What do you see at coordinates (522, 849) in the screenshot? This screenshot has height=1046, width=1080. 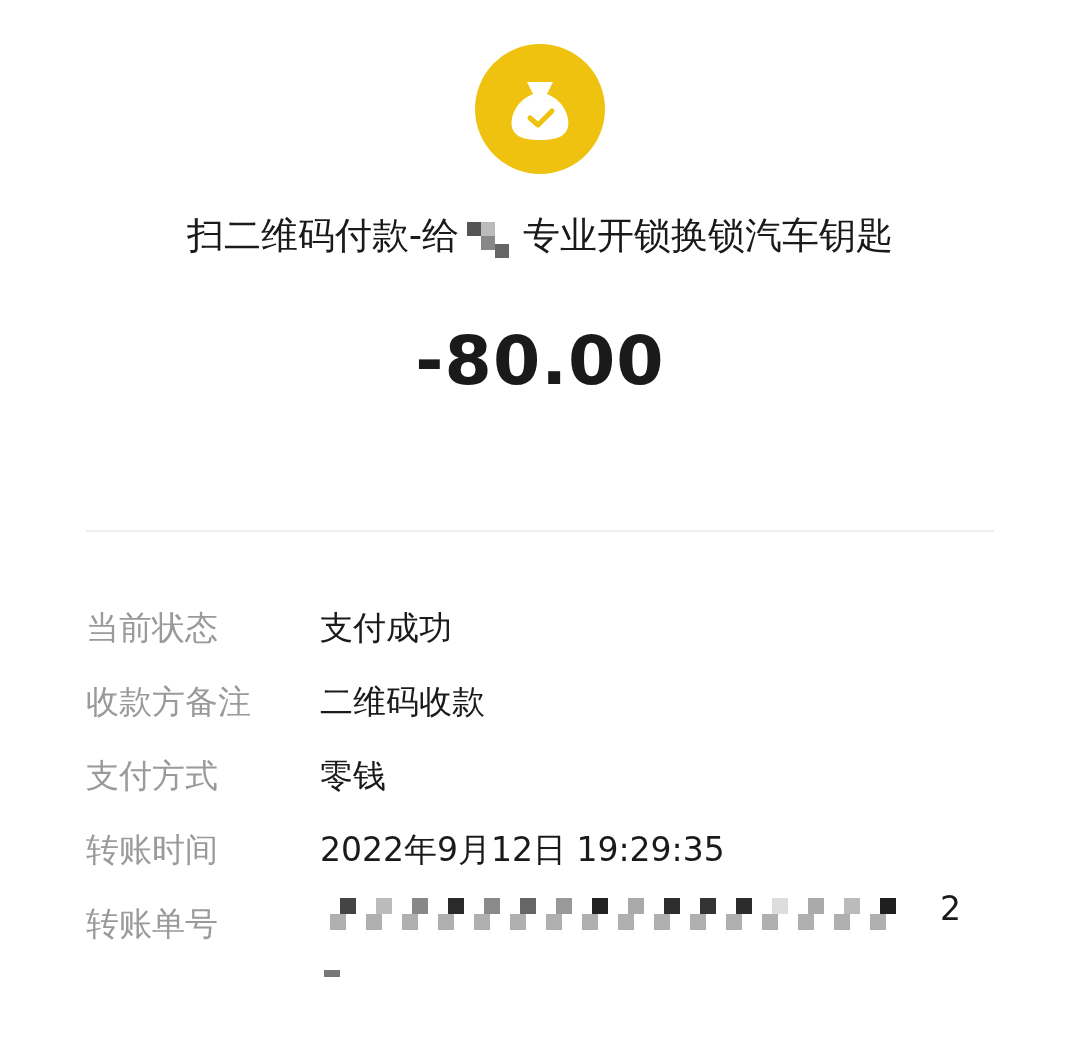 I see `detail-value: 2022年9月12日 19:29:35` at bounding box center [522, 849].